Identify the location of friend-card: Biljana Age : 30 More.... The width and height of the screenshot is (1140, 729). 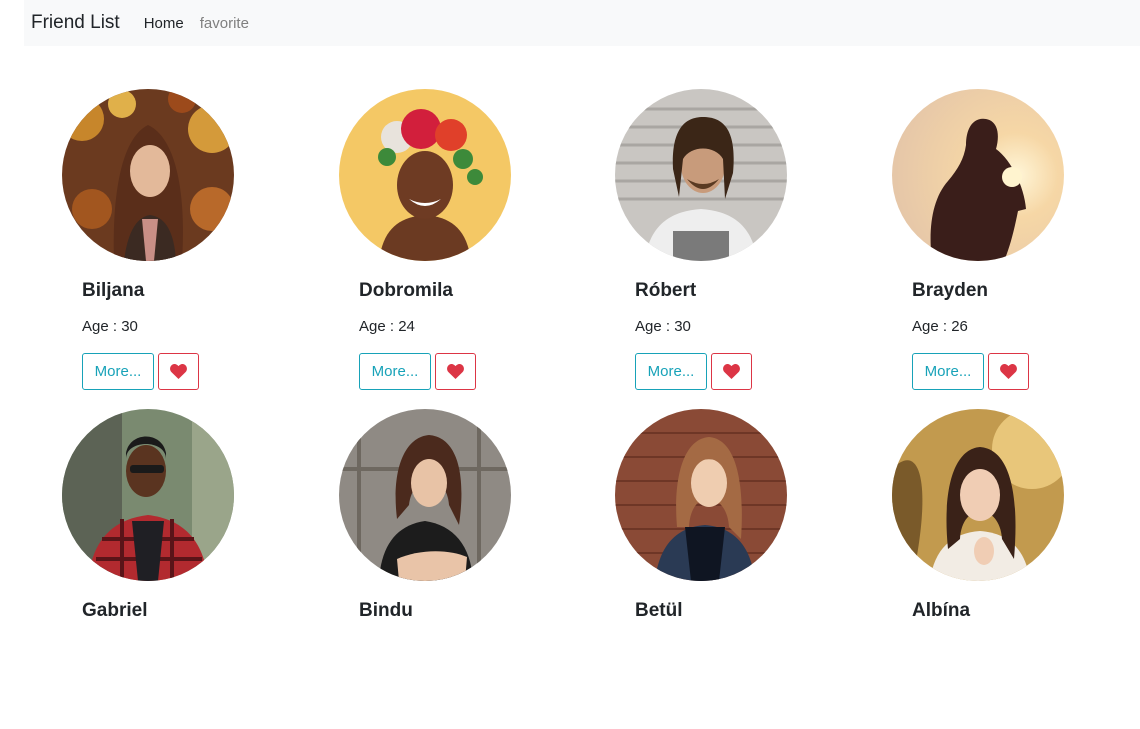
(182, 249).